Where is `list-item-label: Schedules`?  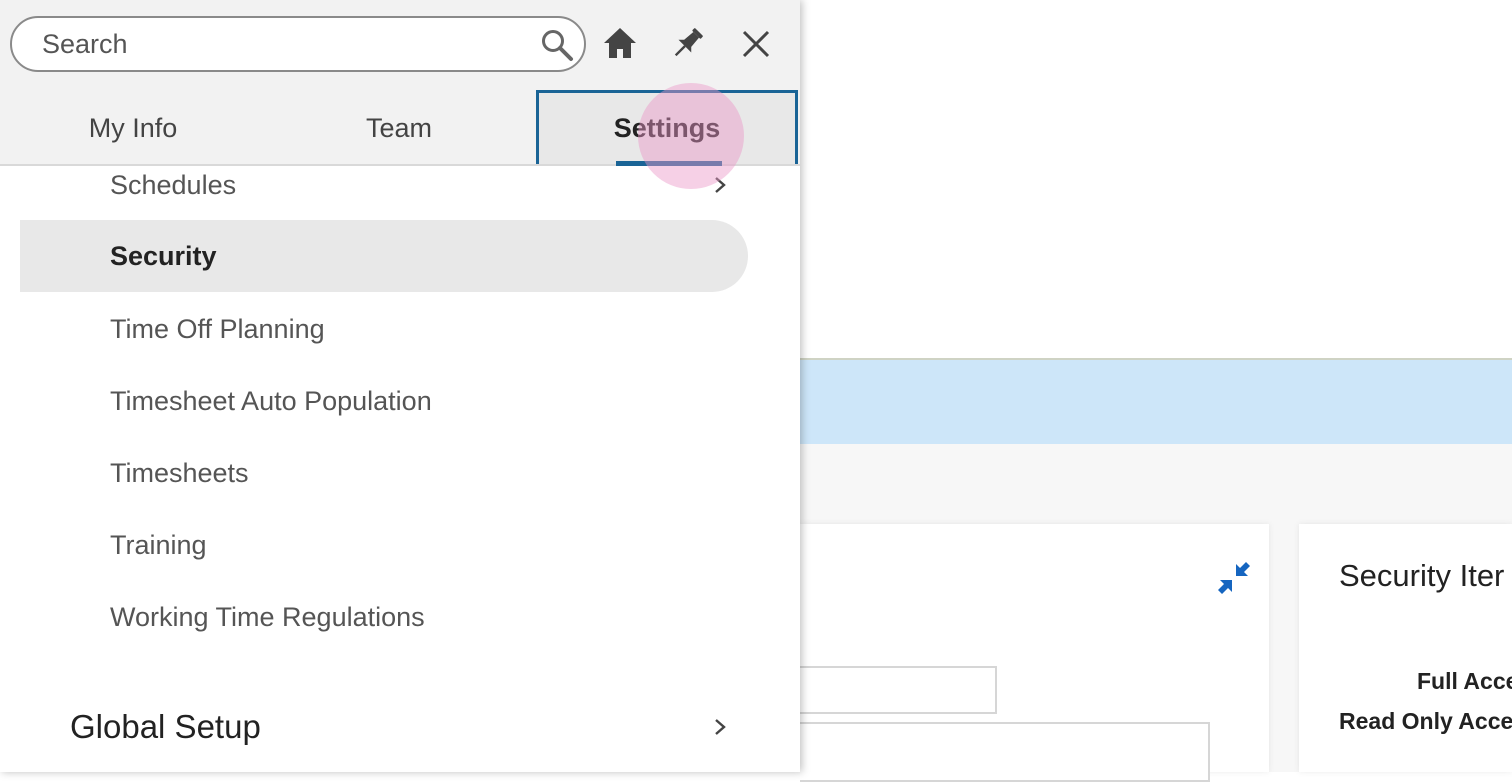
list-item-label: Schedules is located at coordinates (173, 184).